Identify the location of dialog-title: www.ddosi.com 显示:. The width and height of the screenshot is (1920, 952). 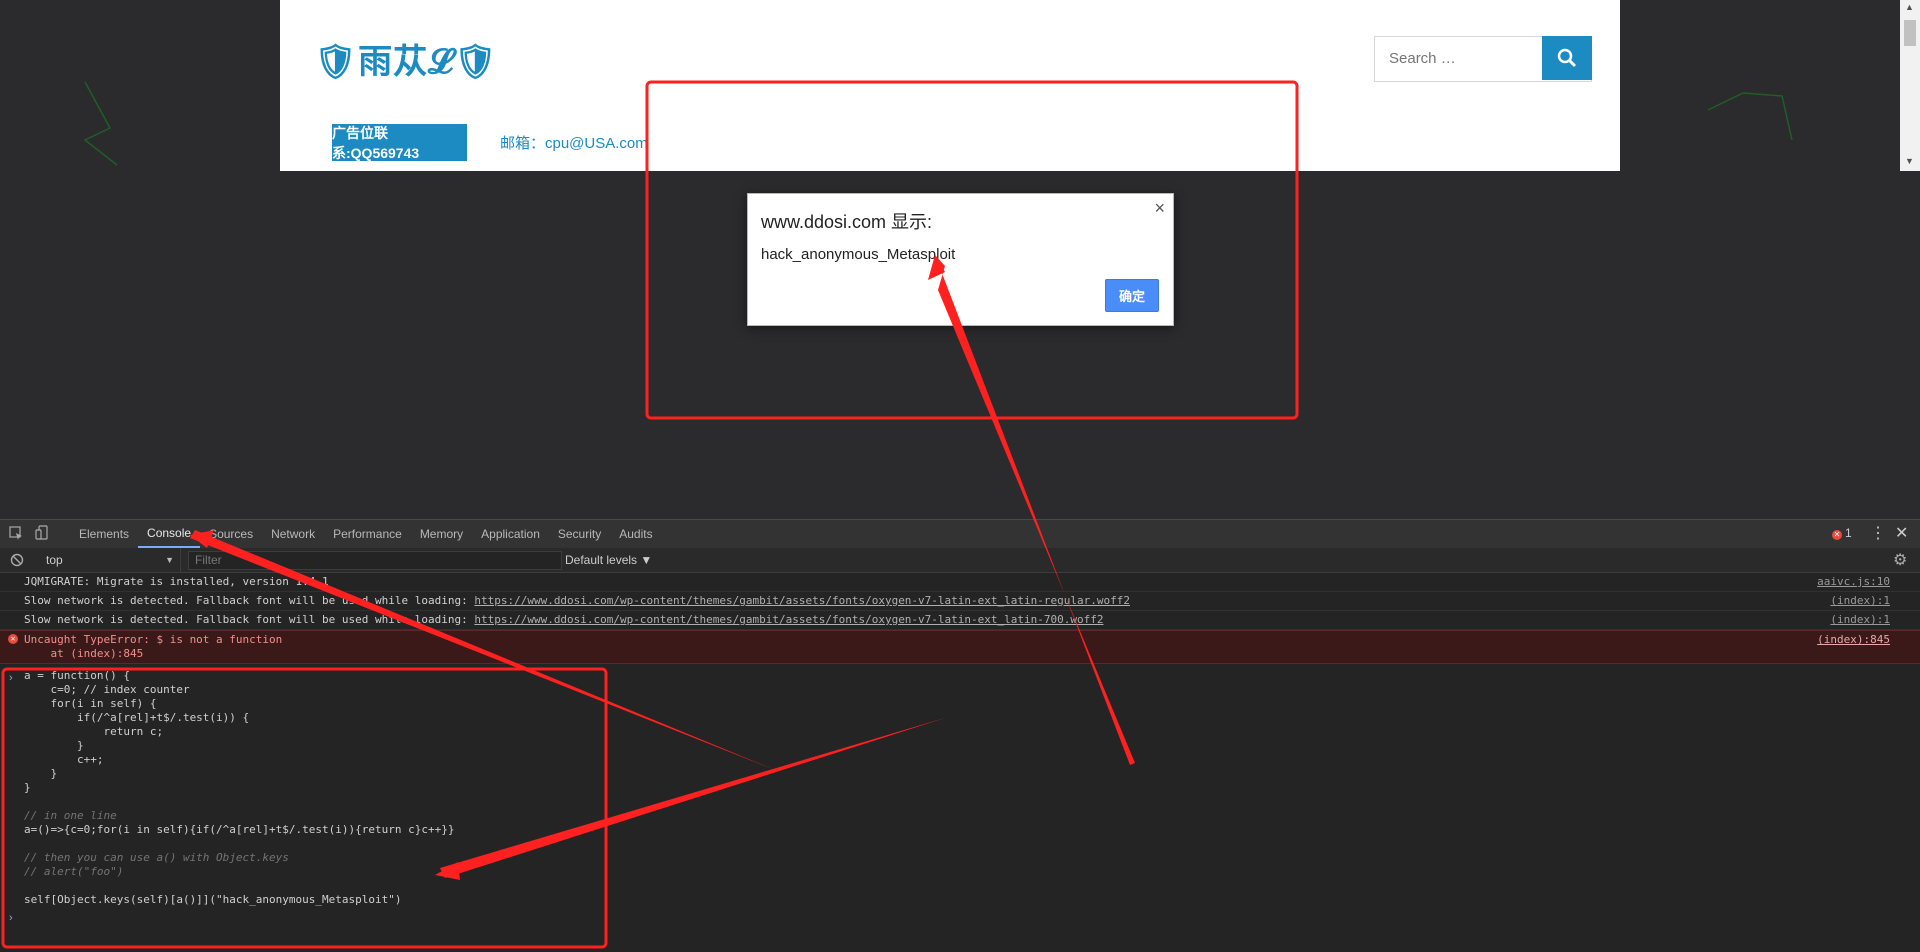
(847, 222).